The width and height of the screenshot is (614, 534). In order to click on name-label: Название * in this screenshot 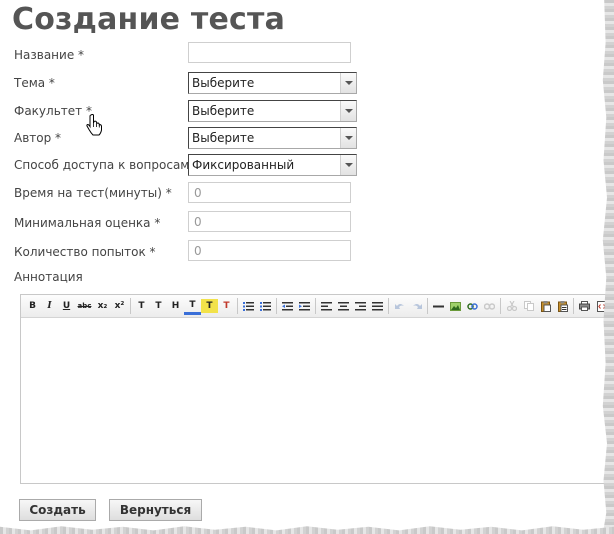, I will do `click(49, 55)`.